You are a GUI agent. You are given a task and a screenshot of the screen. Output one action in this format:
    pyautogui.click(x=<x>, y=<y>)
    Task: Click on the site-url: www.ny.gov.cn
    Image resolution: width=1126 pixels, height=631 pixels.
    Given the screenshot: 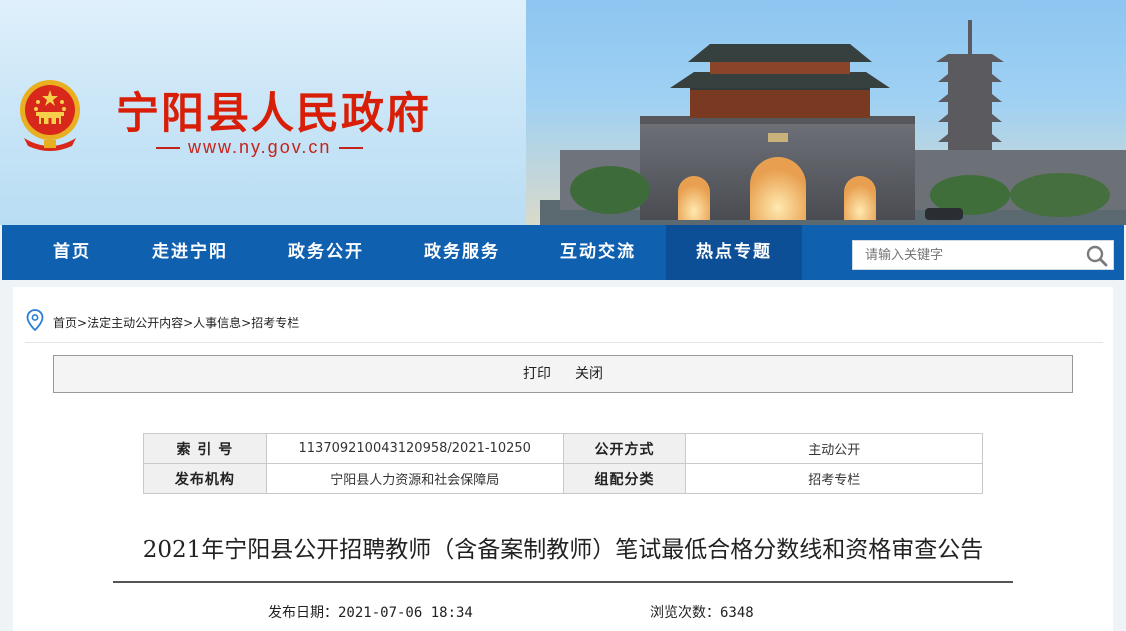 What is the action you would take?
    pyautogui.click(x=259, y=147)
    